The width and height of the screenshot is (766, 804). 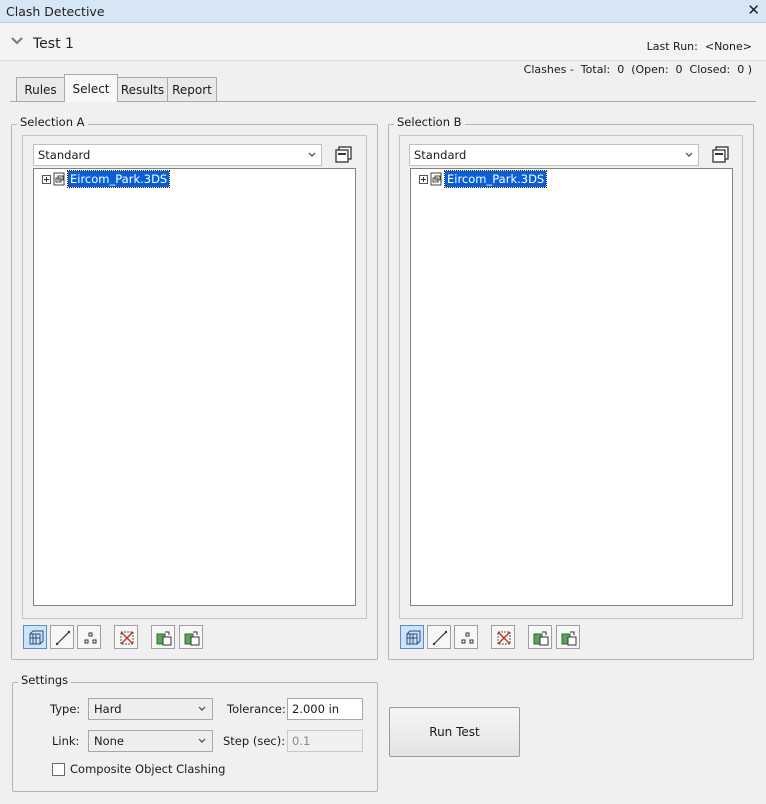 What do you see at coordinates (637, 69) in the screenshot?
I see `clashes-summary: Clashes - Total: 0 (Open: 0 Closed: 0 )` at bounding box center [637, 69].